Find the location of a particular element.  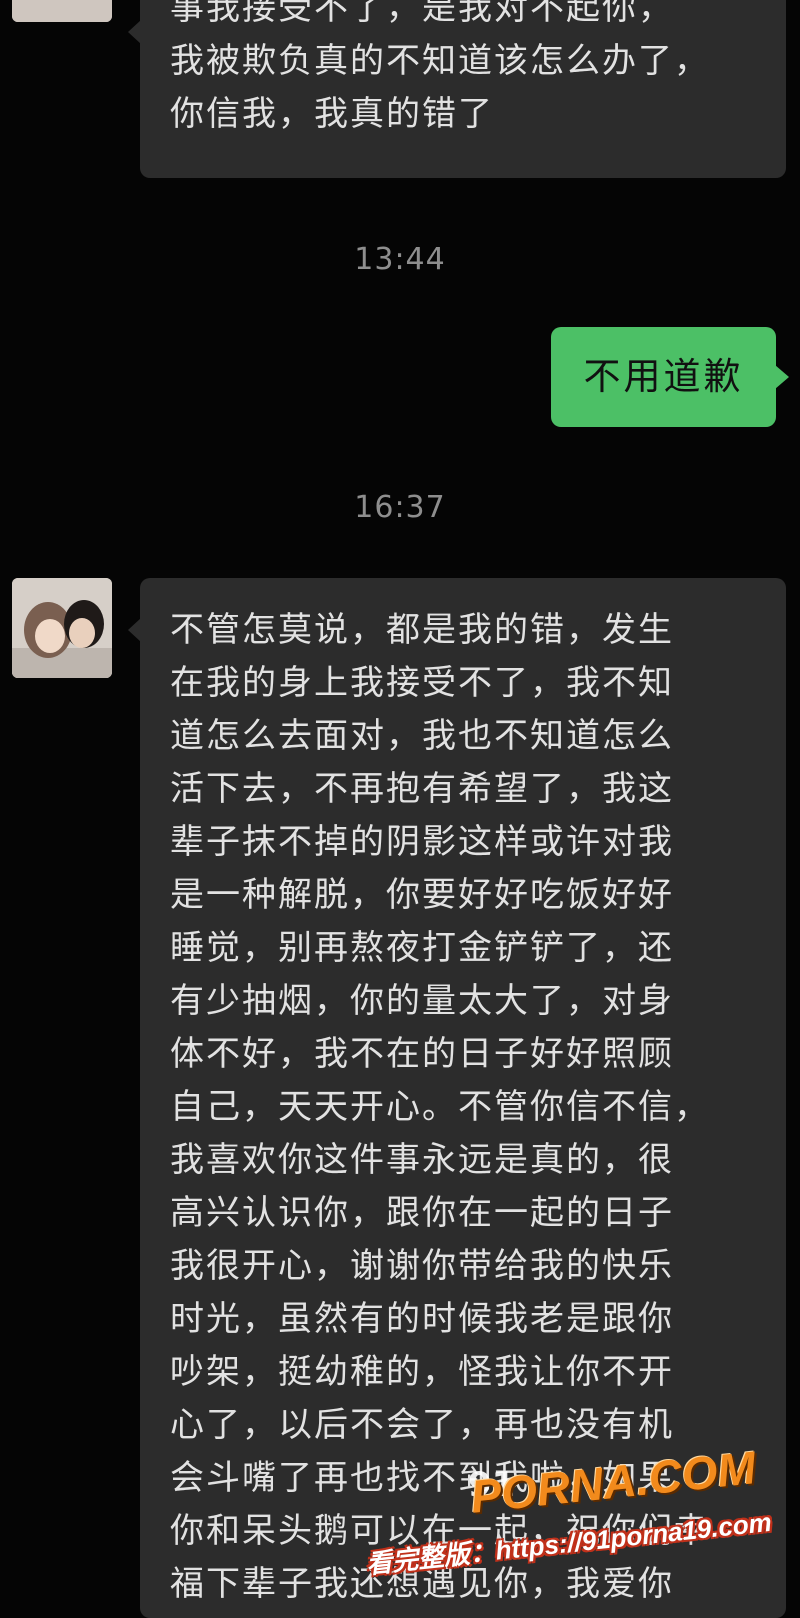

message-line: 你和呆头鹅可以在一起，祝你们幸 is located at coordinates (440, 1531).